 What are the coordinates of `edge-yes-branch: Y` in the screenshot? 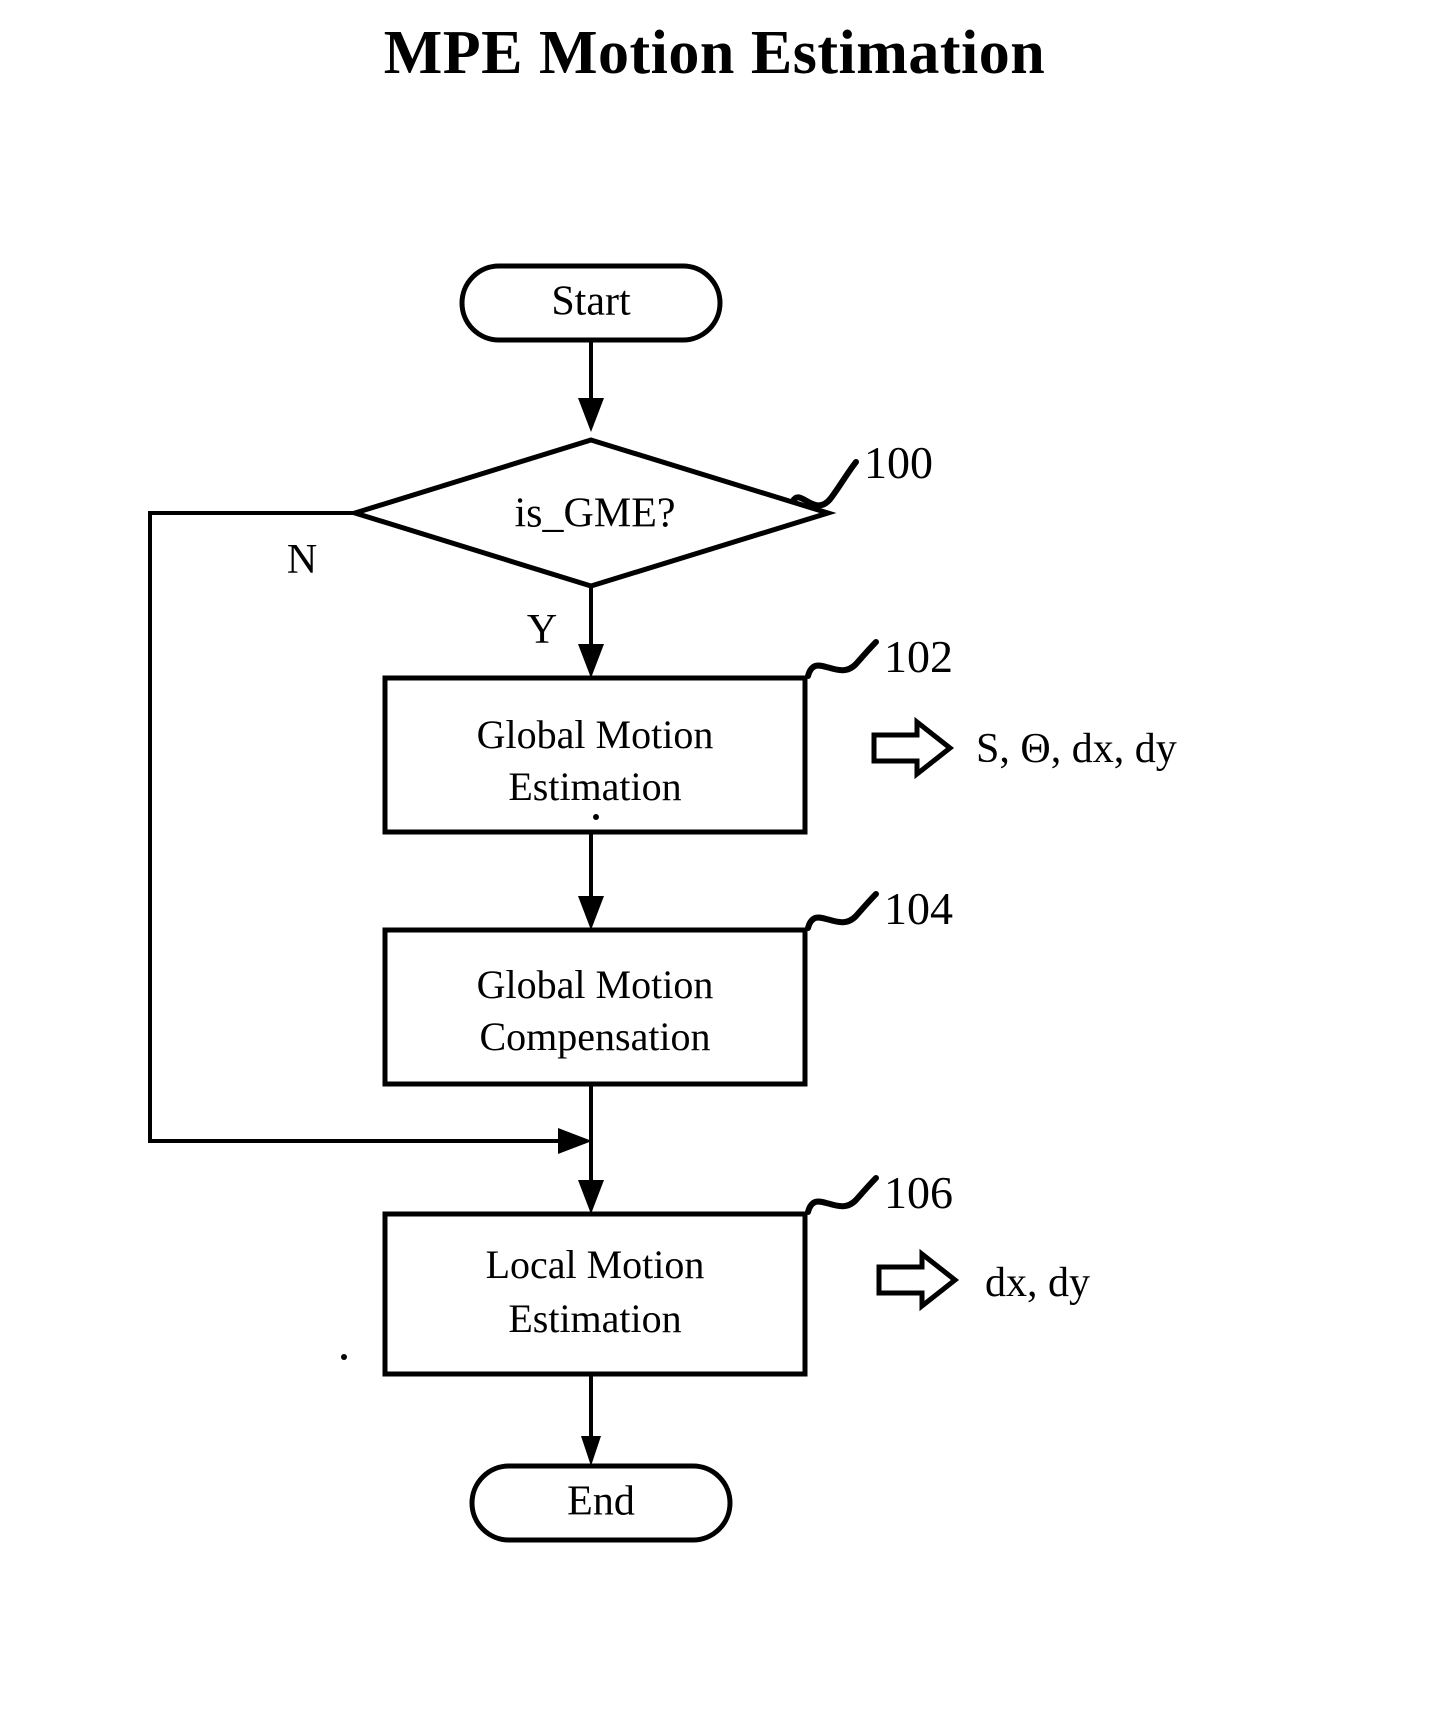 It's located at (565, 632).